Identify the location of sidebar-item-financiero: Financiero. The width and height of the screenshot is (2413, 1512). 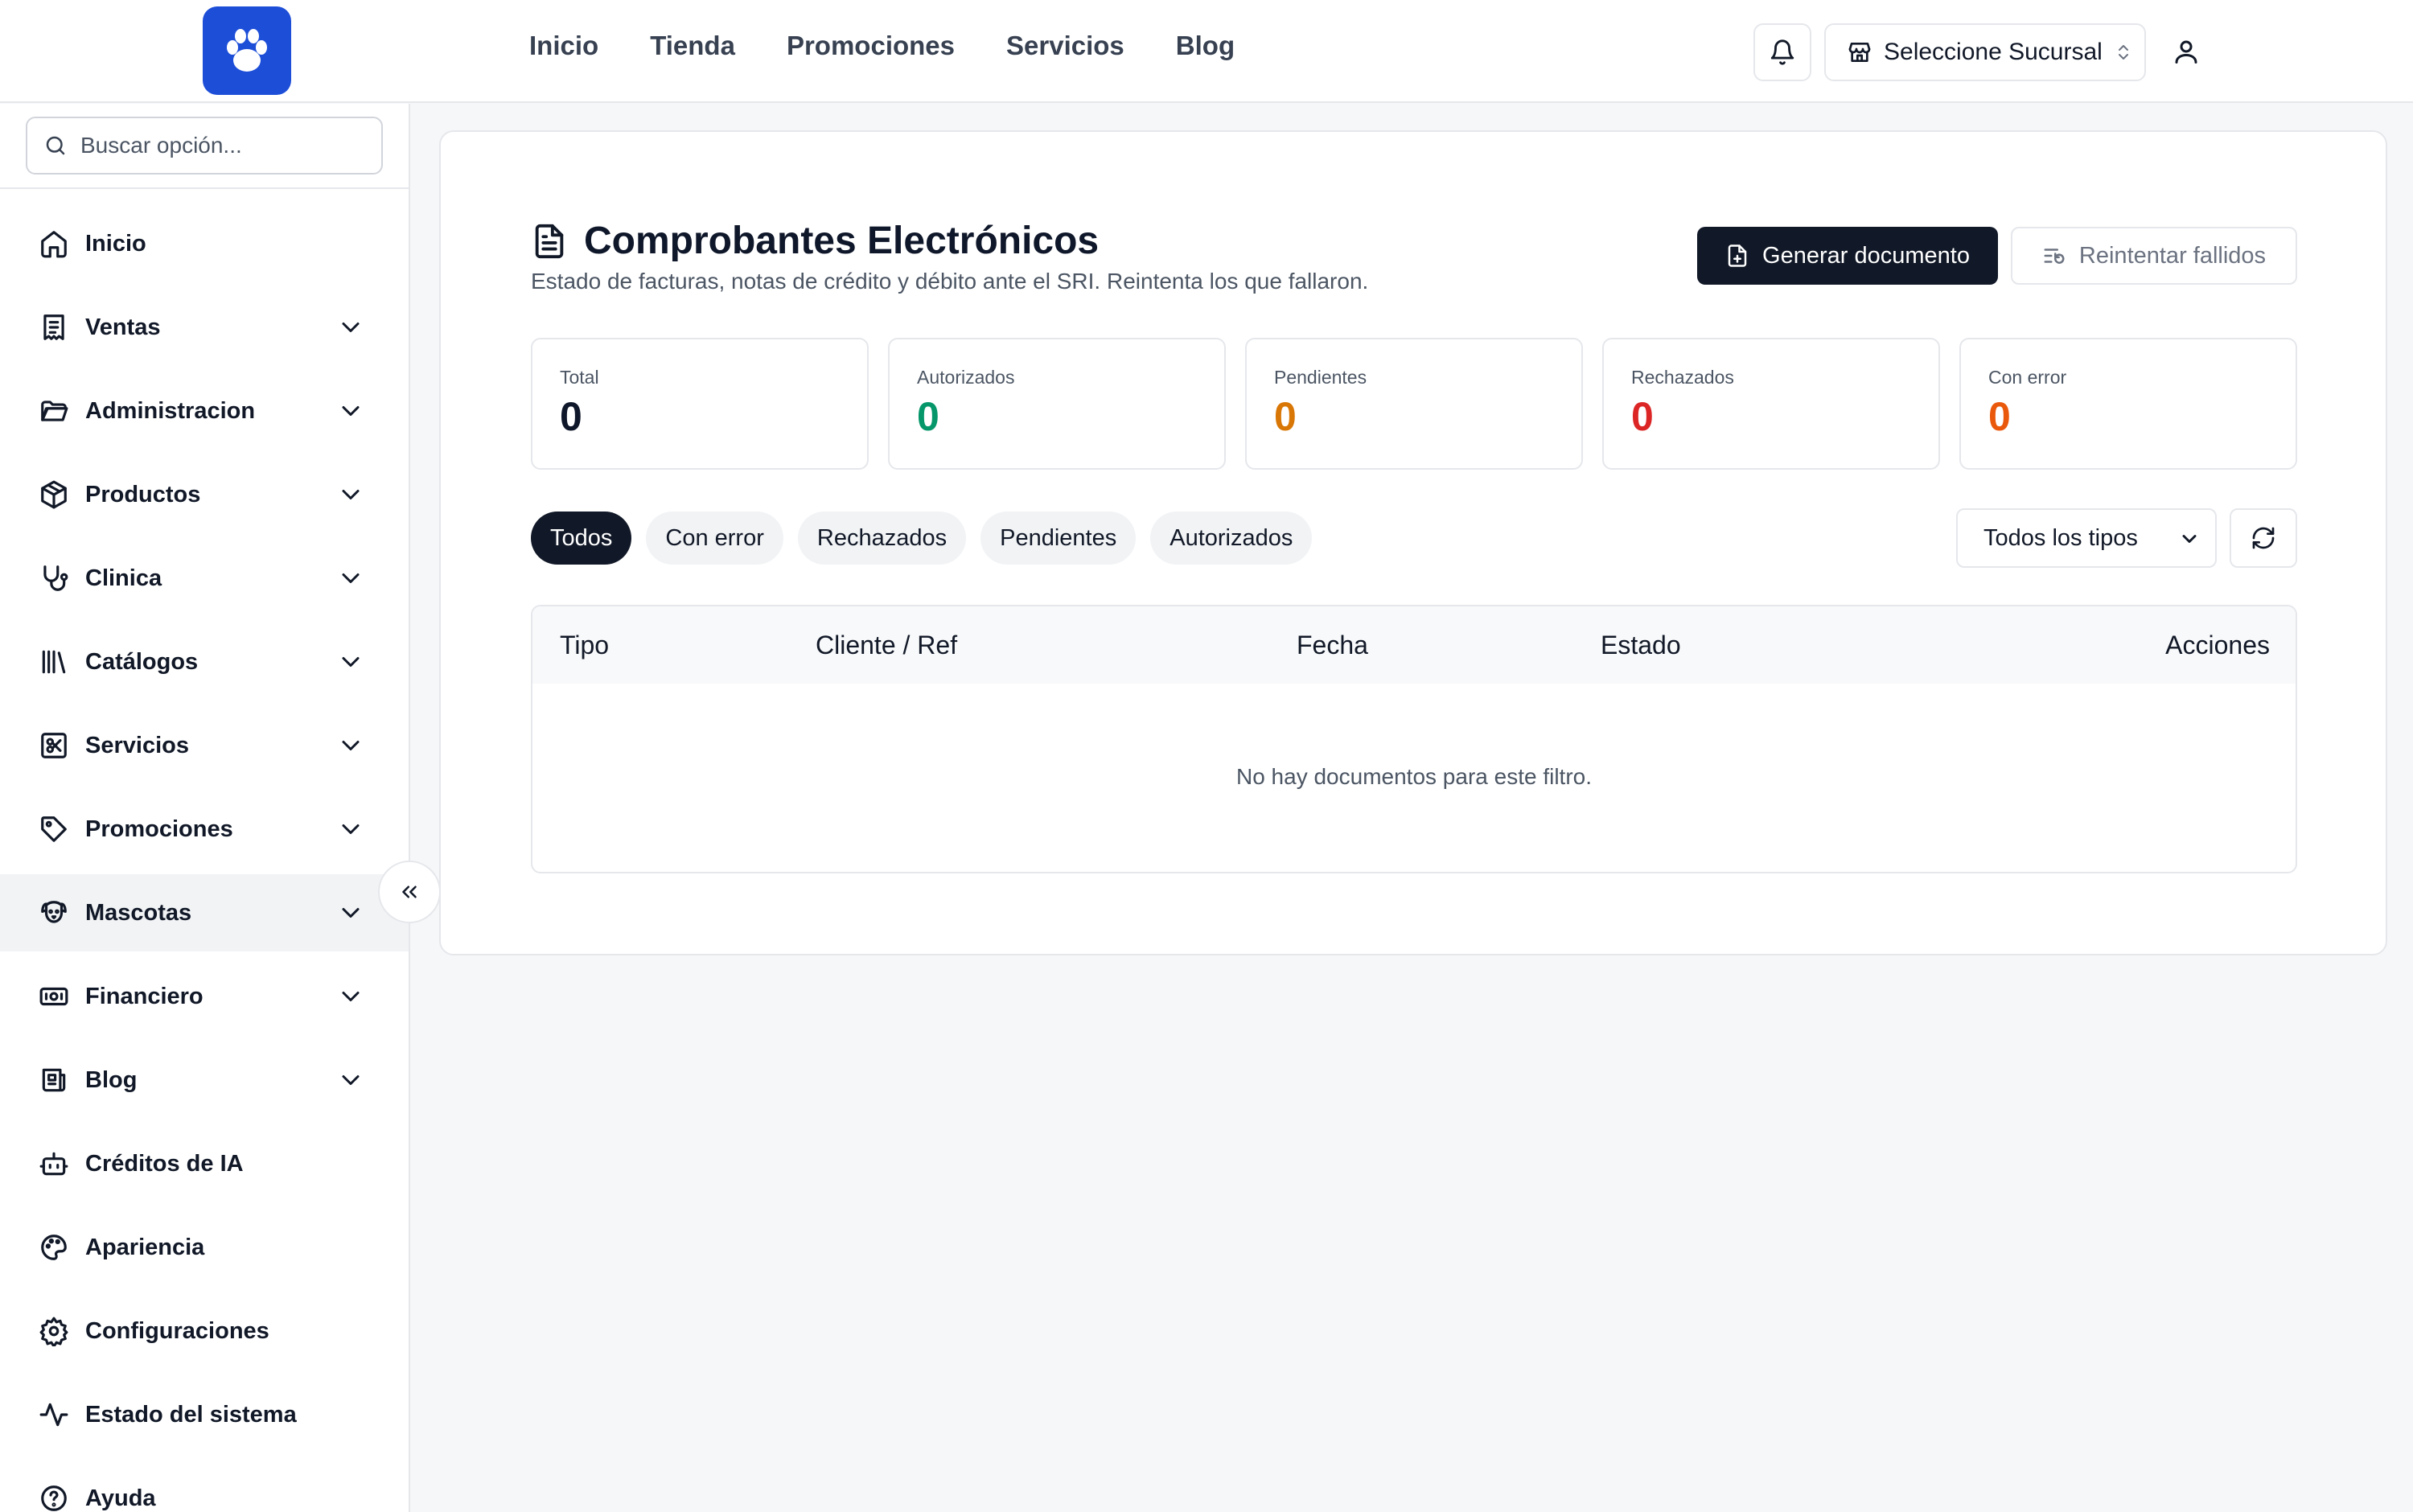
(204, 997).